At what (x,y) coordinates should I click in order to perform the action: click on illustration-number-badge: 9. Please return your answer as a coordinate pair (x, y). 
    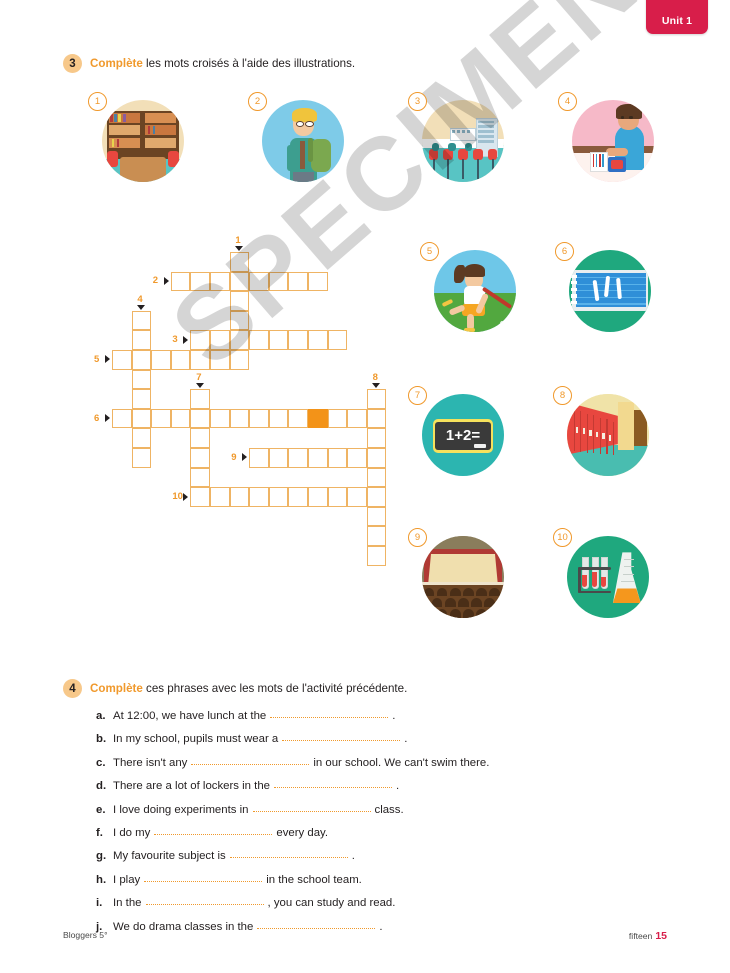
    Looking at the image, I should click on (417, 537).